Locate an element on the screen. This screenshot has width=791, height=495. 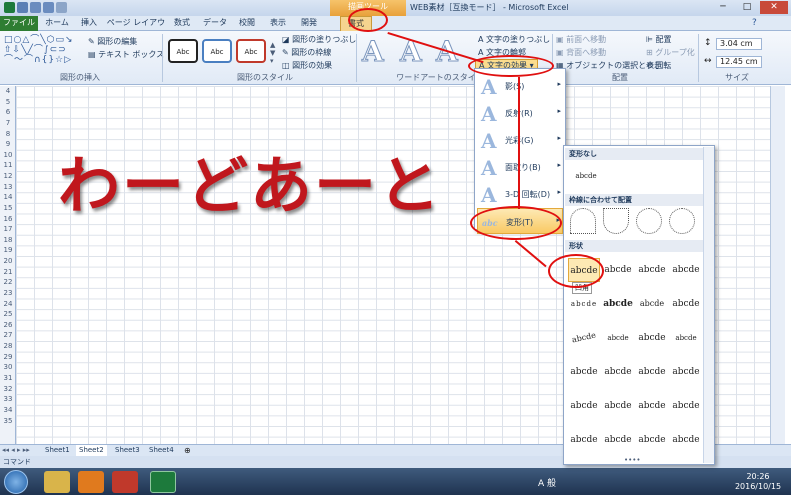
row-number: 33 is located at coordinates (8, 399).